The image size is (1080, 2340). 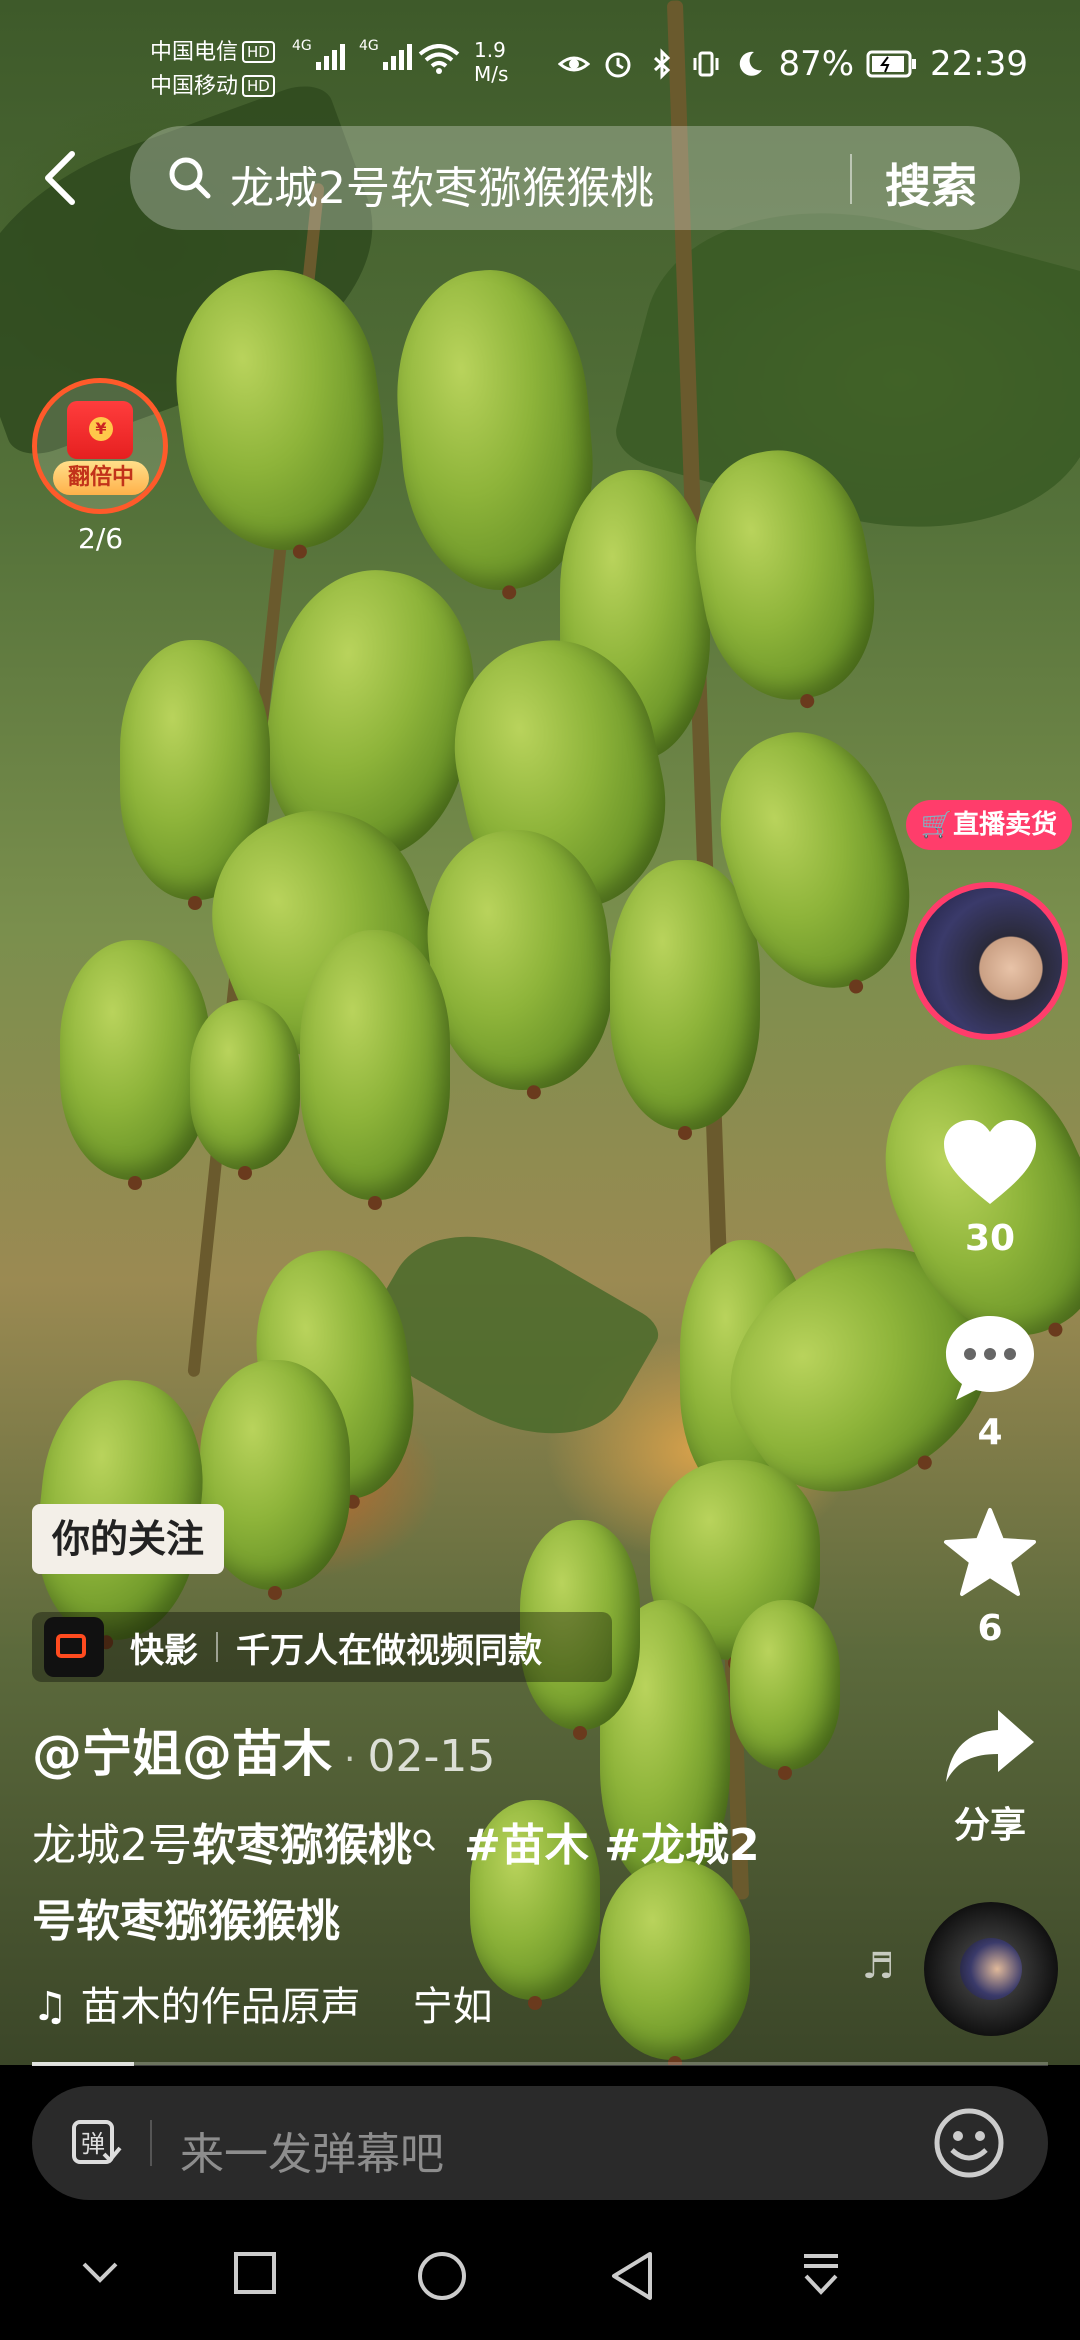 I want to click on live-tag-label: 直播卖货, so click(x=1005, y=825).